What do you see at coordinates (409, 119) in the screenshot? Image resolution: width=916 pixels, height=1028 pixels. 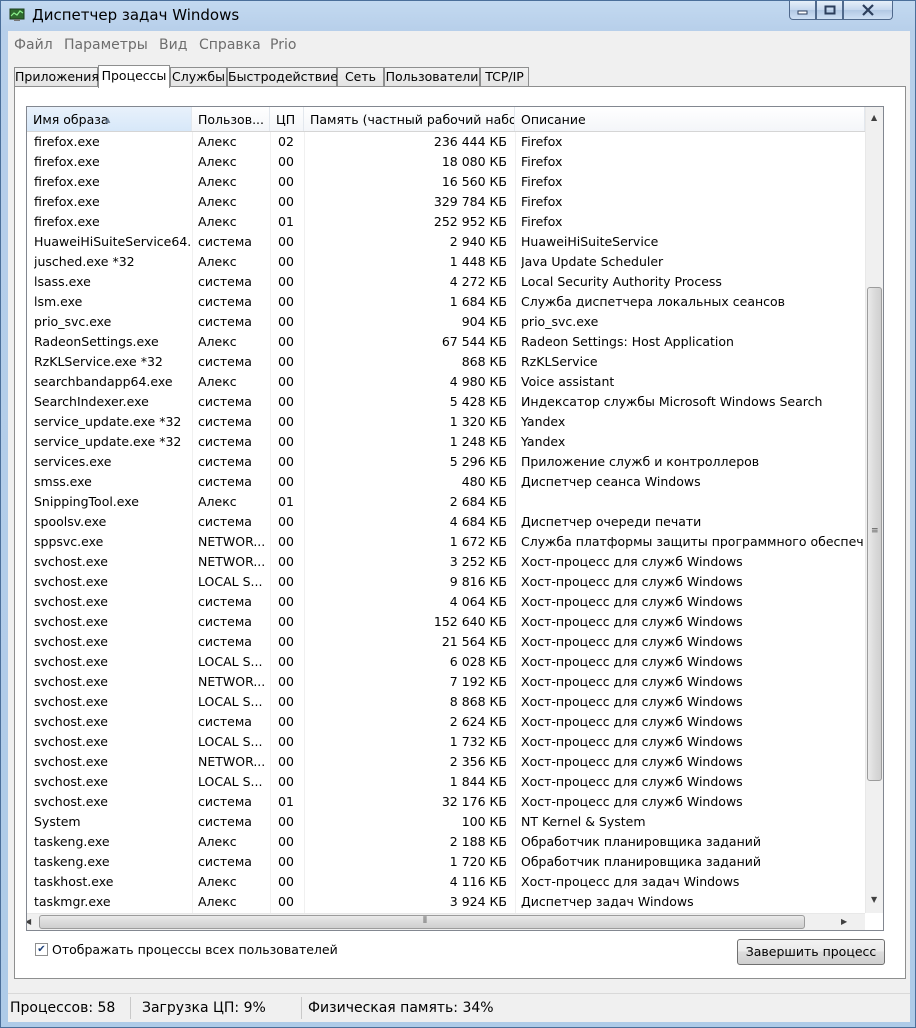 I see `column-header-memory: Память (частный рабочий набор)` at bounding box center [409, 119].